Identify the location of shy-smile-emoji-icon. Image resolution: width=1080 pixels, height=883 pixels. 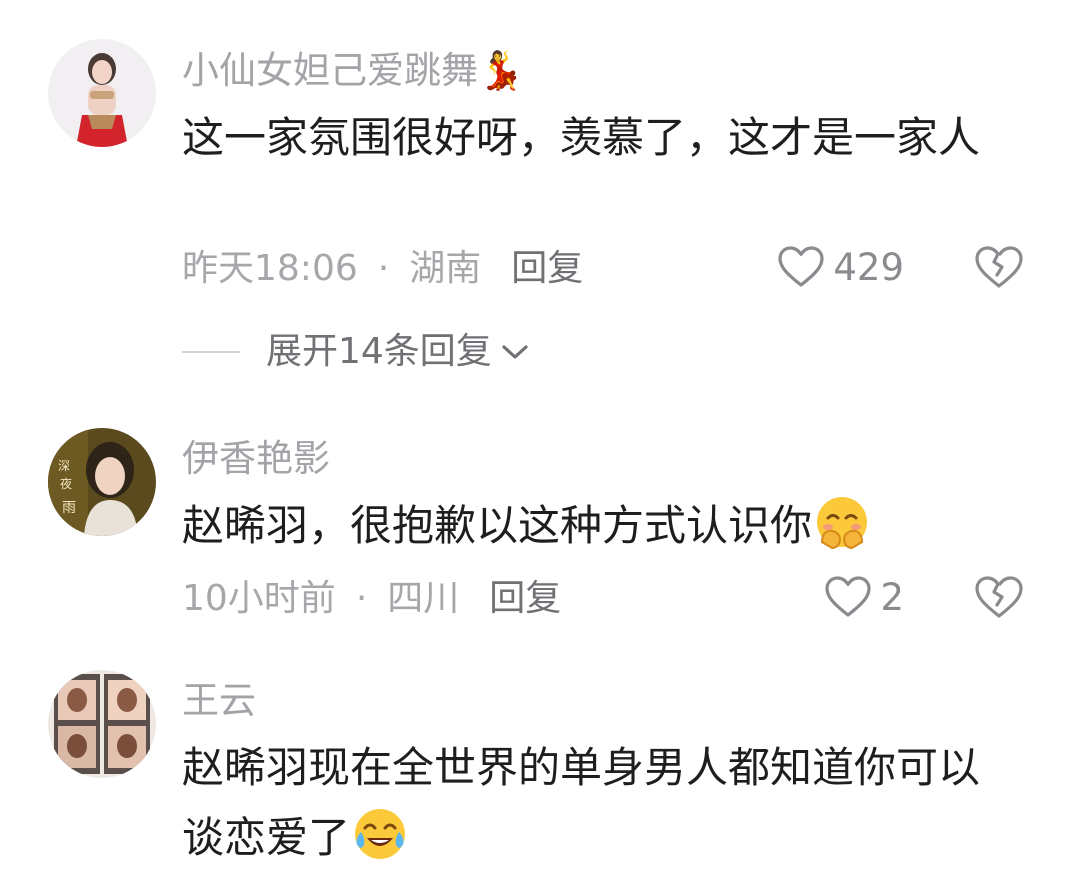
(842, 523).